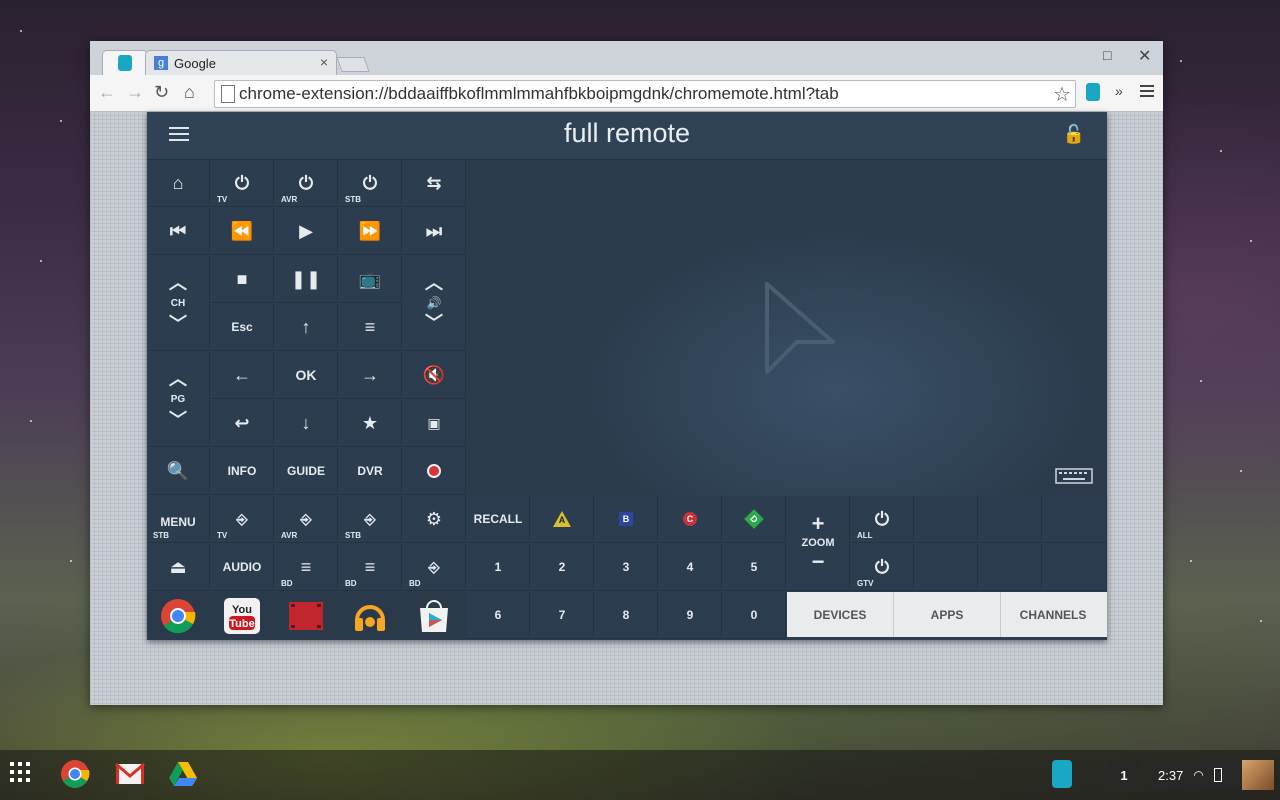 This screenshot has width=1280, height=800. Describe the element at coordinates (242, 231) in the screenshot. I see `rewind-button: ⏪` at that location.